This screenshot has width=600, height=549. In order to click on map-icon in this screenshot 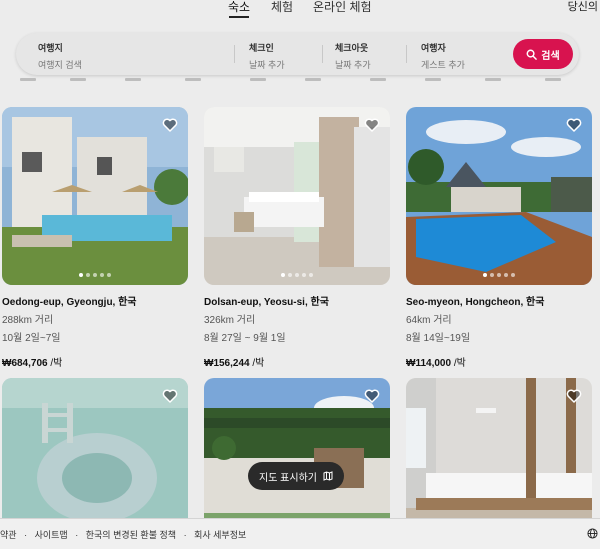, I will do `click(328, 476)`.